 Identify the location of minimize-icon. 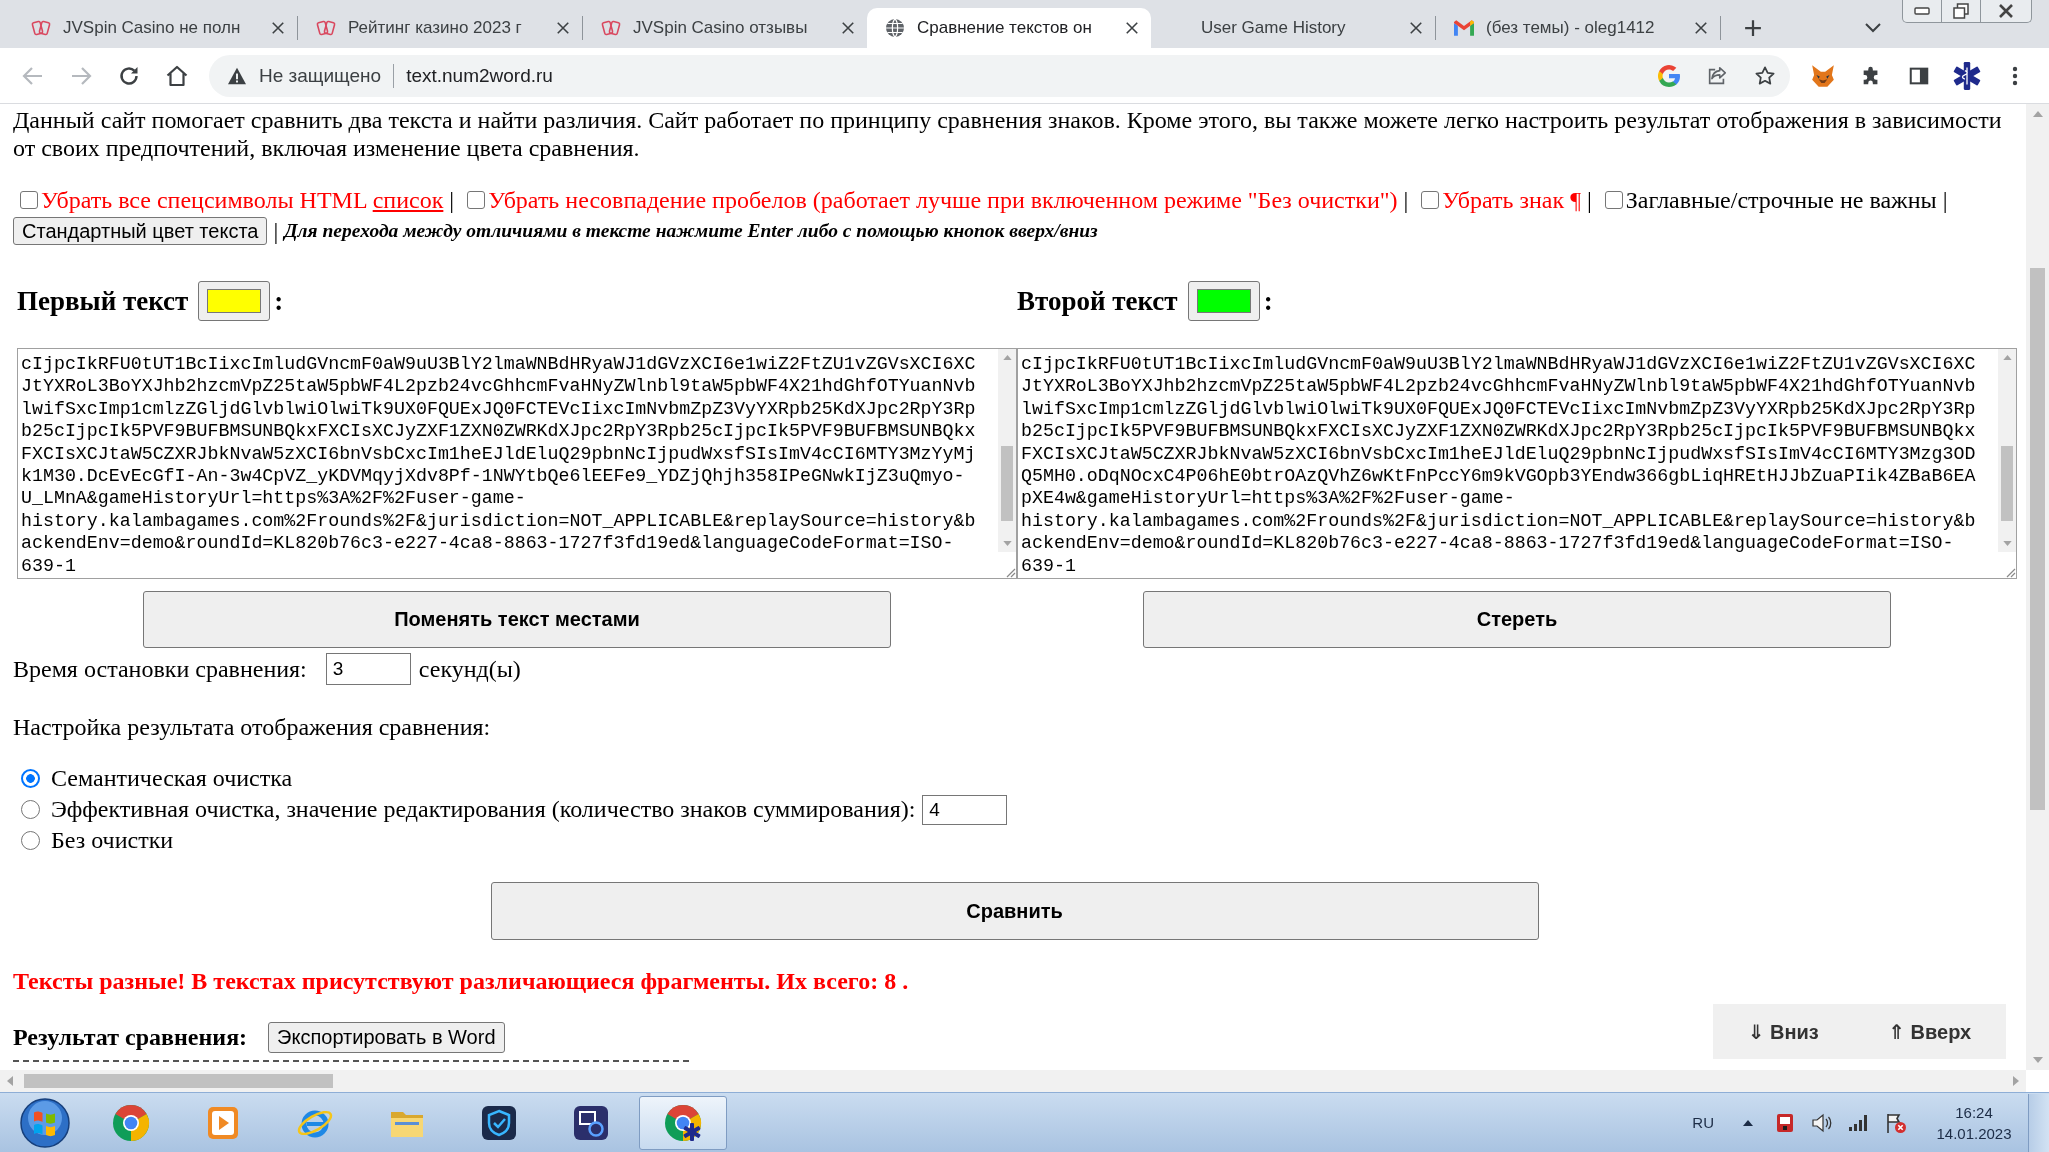
(1922, 11).